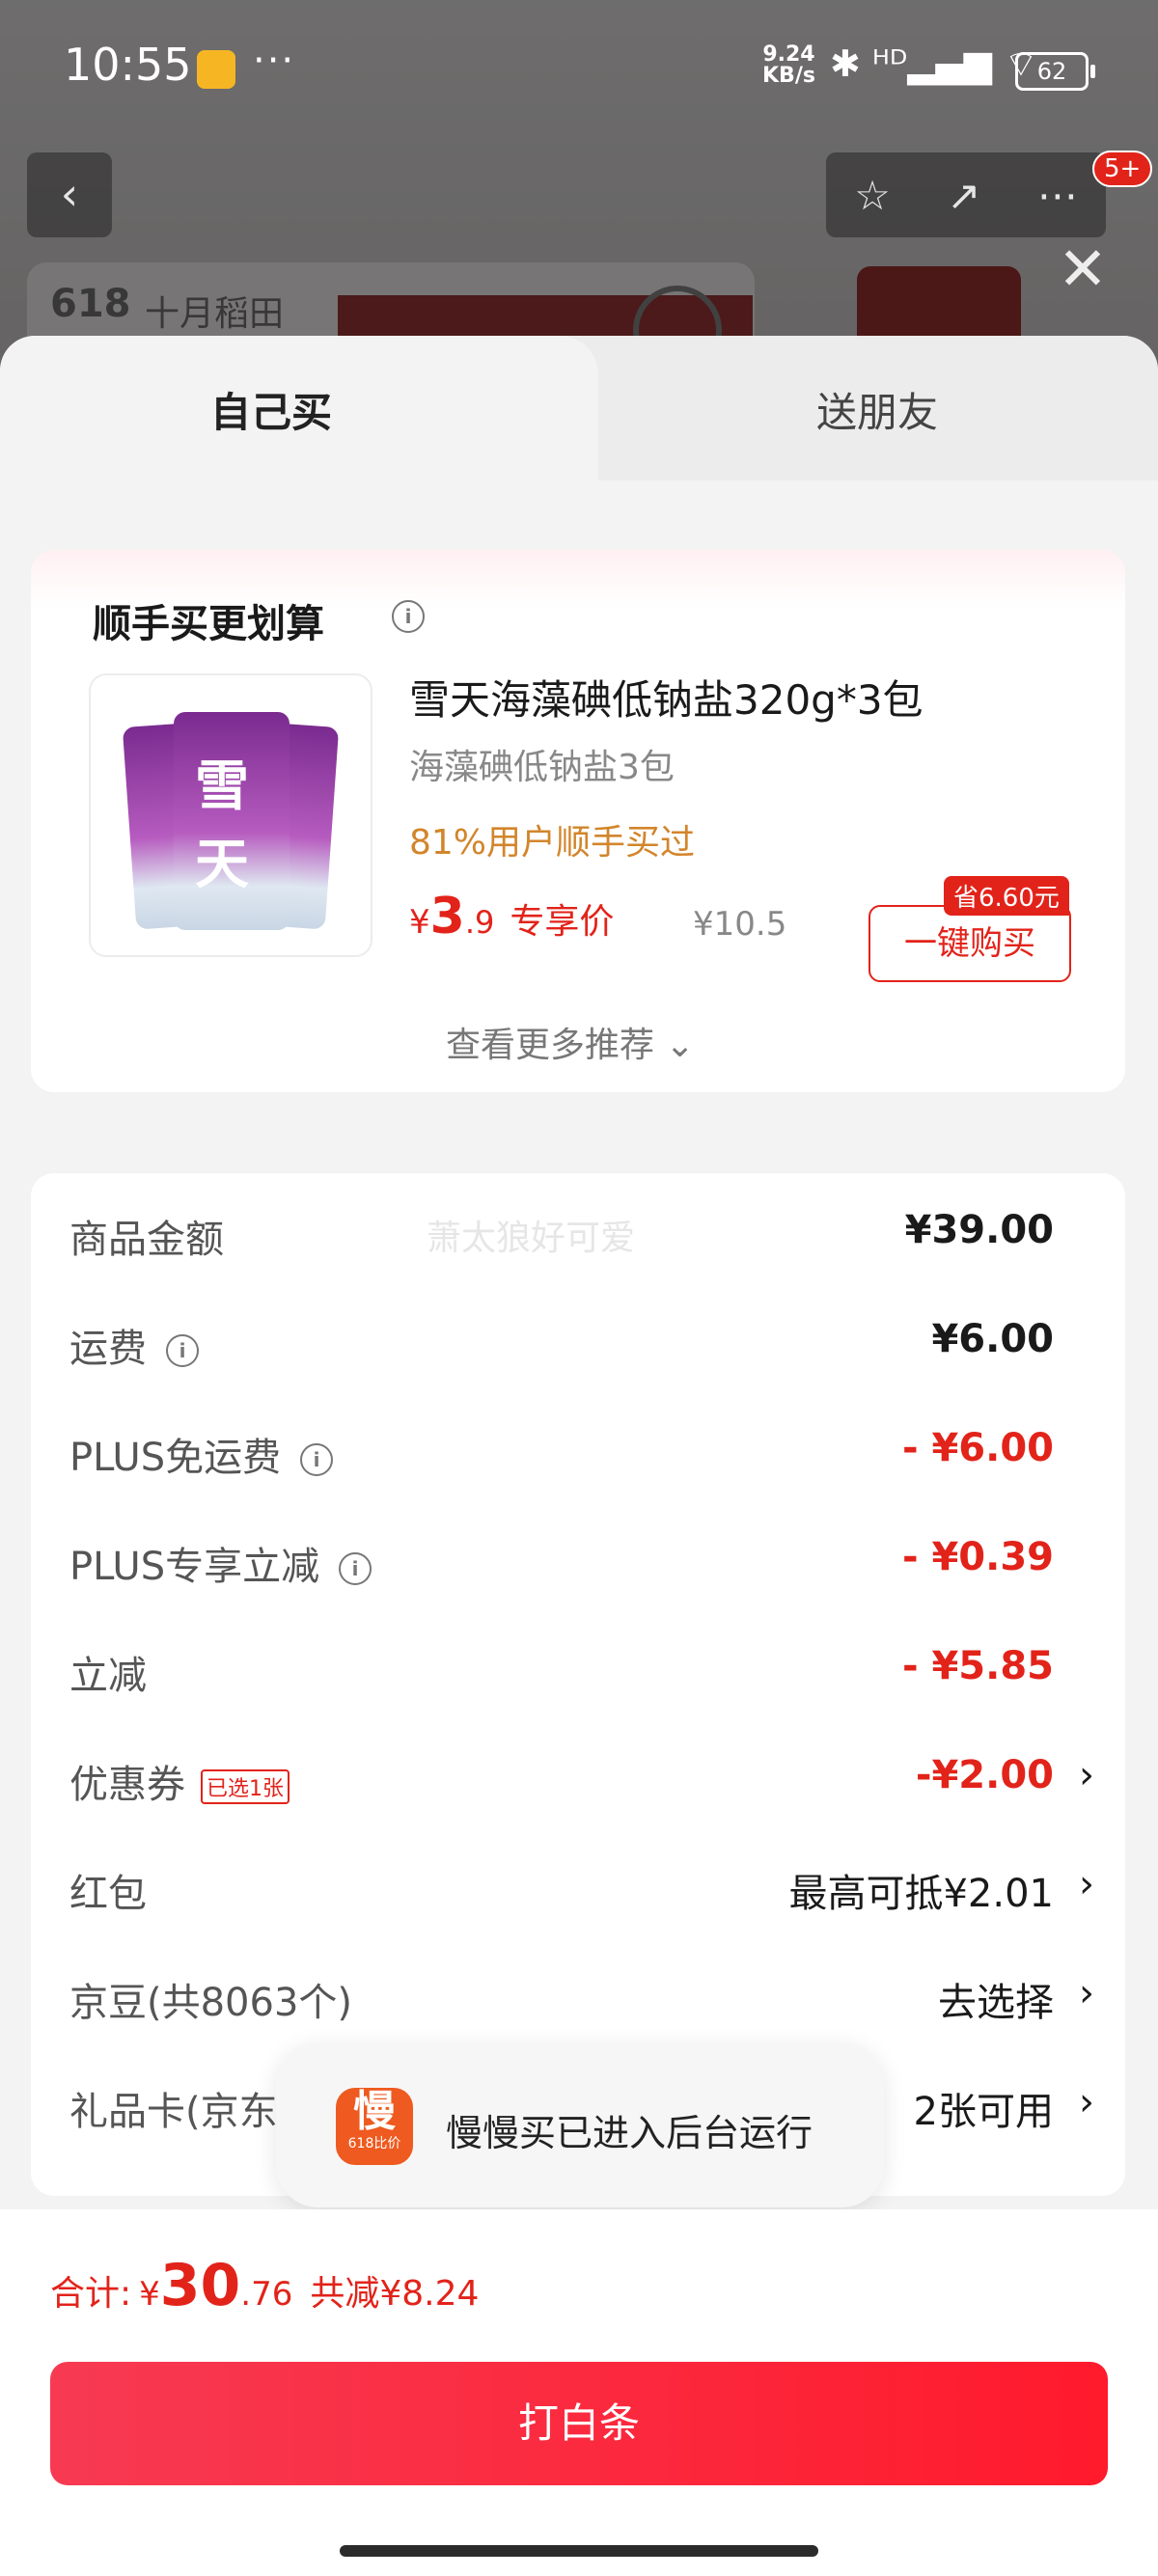 The width and height of the screenshot is (1158, 2576). I want to click on battery-icon: 62, so click(1055, 71).